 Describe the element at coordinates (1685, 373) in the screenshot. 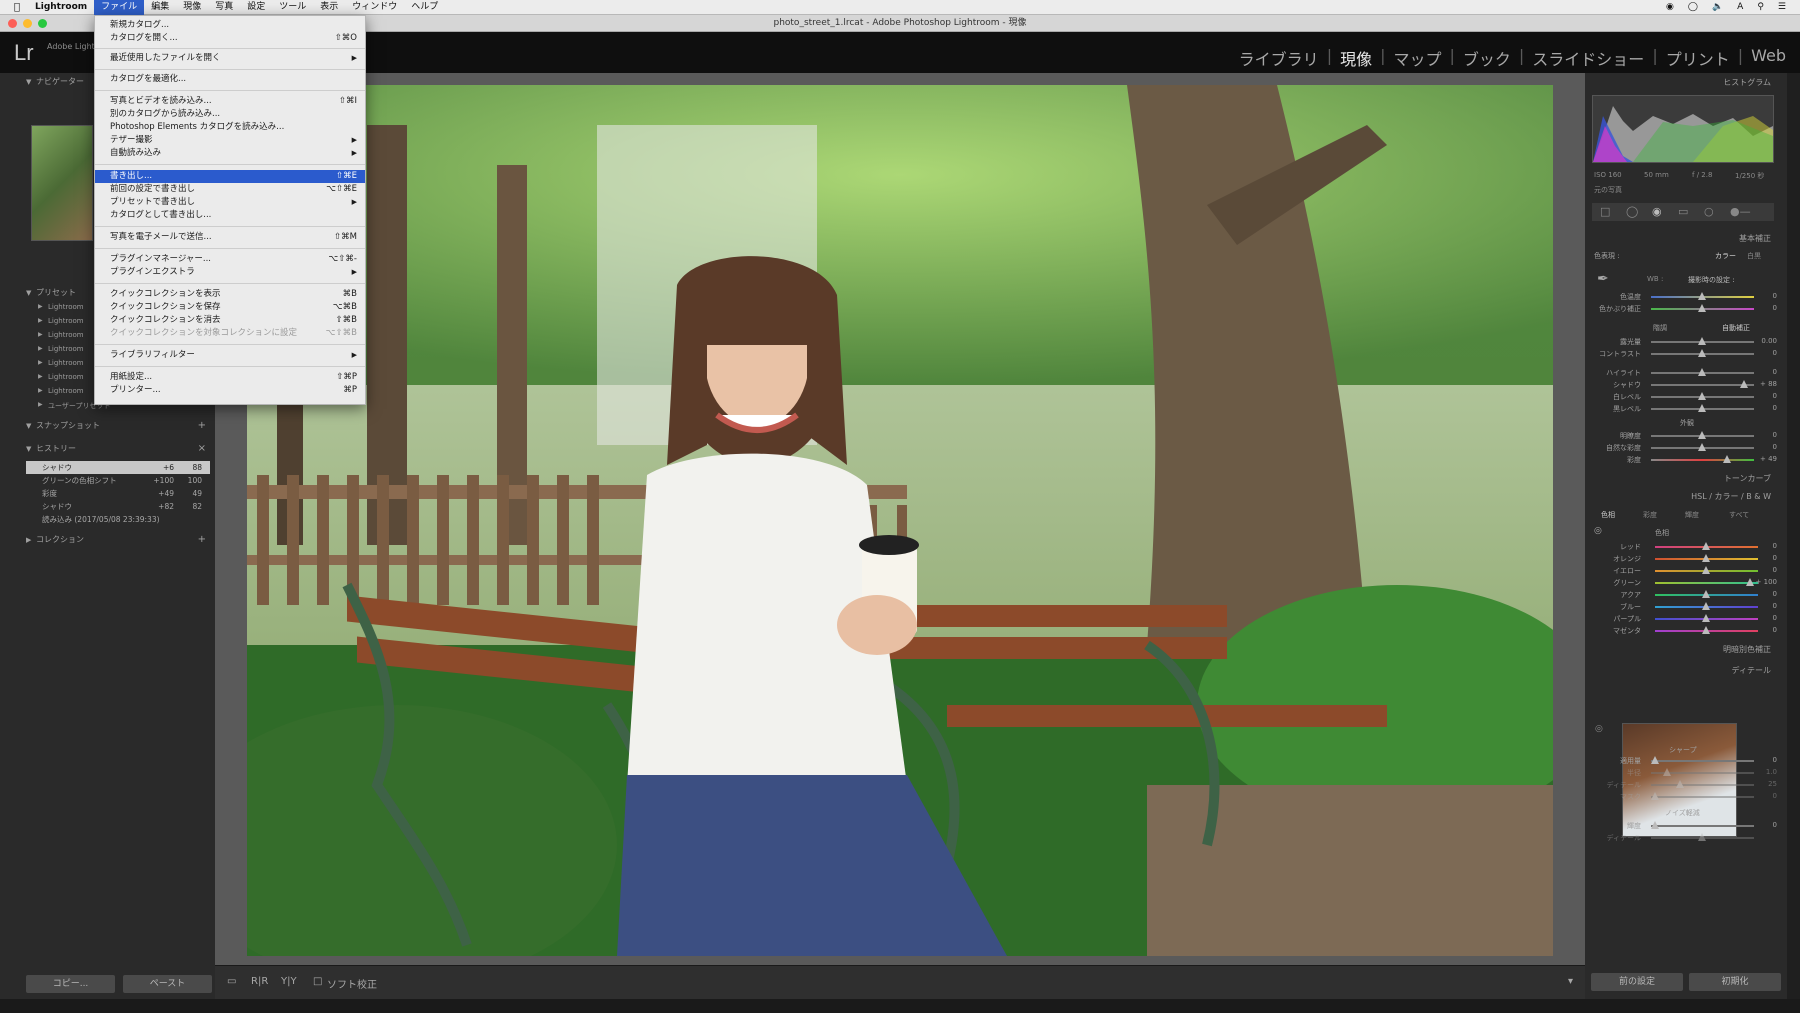

I see `highlights-slider: ハイライト 0` at that location.